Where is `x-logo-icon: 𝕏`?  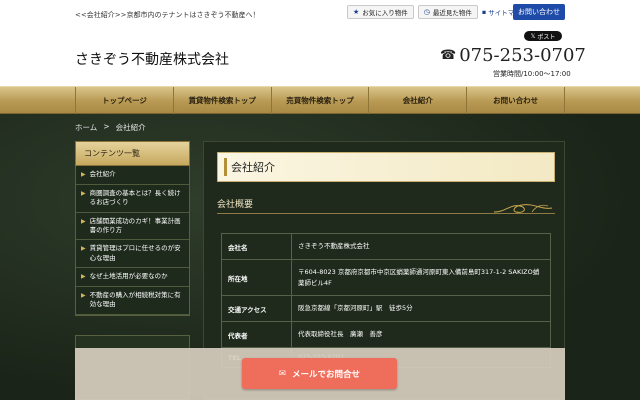 x-logo-icon: 𝕏 is located at coordinates (533, 36).